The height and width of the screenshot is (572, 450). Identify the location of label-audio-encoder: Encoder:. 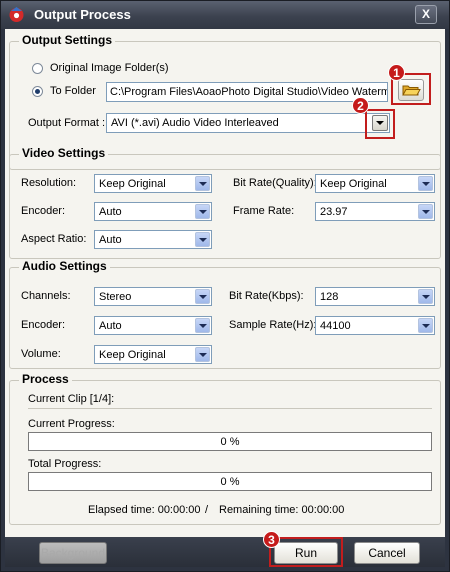
(43, 325).